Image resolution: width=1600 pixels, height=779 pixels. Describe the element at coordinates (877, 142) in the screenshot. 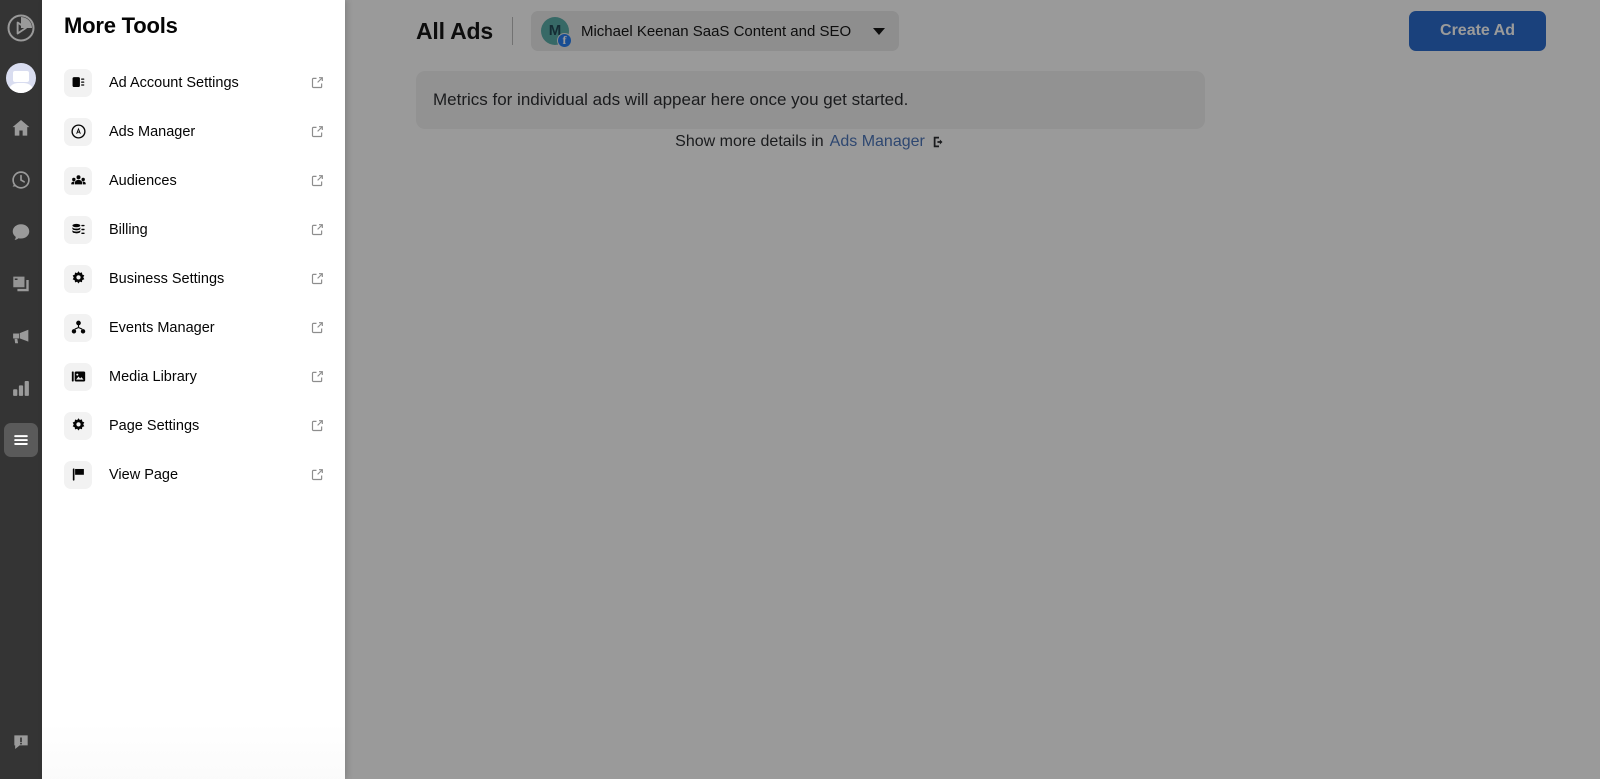

I see `ads-manager-link: Ads Manager` at that location.